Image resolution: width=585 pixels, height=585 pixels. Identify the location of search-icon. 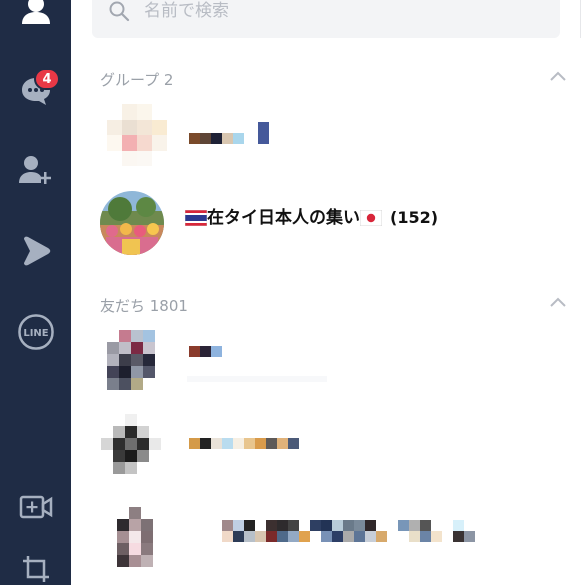
(119, 11).